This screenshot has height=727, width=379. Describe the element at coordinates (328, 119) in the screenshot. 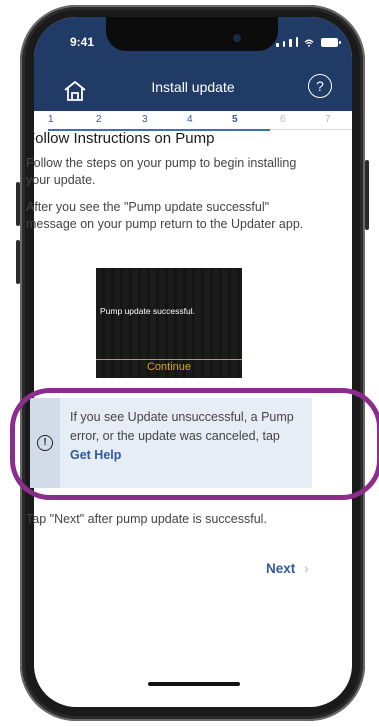

I see `step-7: 7` at that location.